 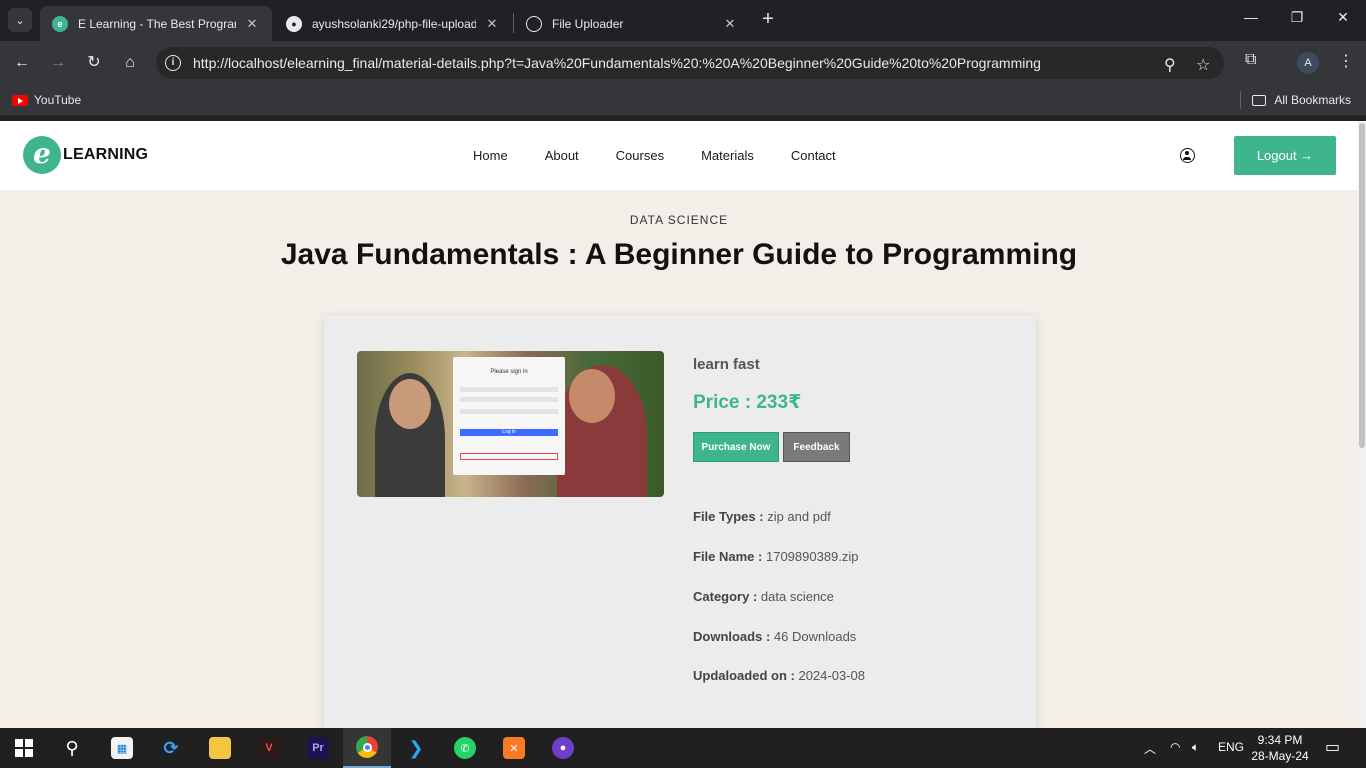 I want to click on purchase-now-button: Purchase Now, so click(x=736, y=447).